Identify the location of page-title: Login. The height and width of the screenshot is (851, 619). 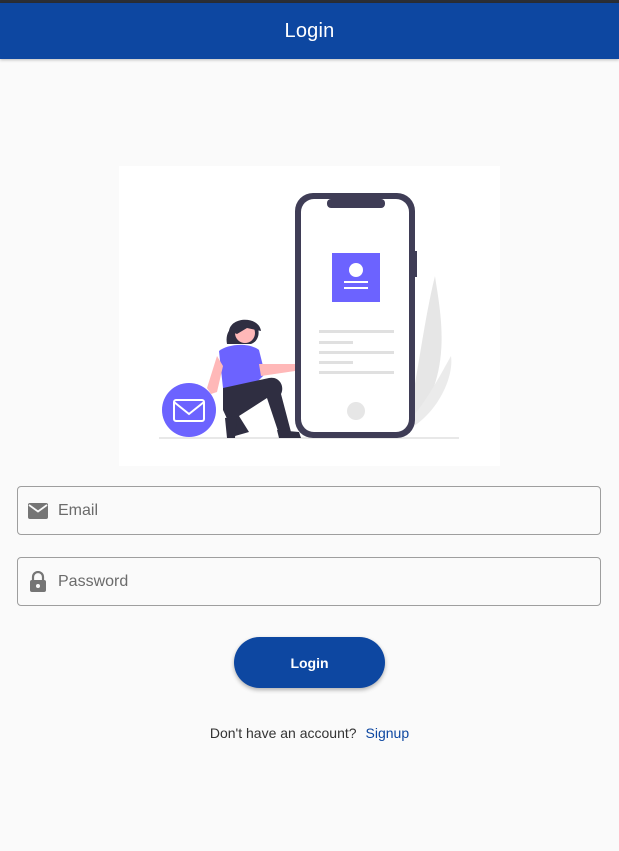
(309, 30).